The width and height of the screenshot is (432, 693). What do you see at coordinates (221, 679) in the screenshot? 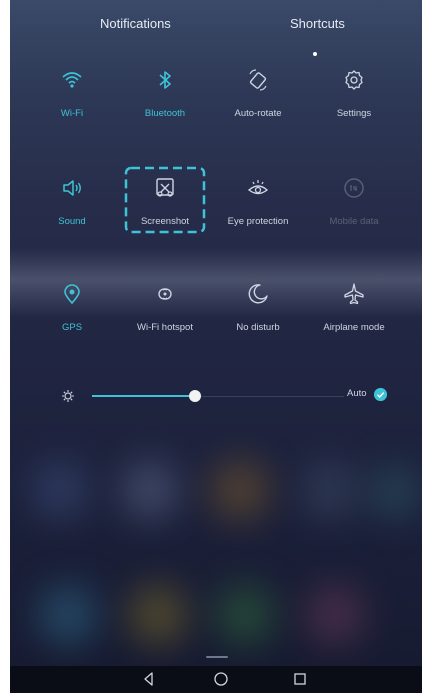
I see `home-icon` at bounding box center [221, 679].